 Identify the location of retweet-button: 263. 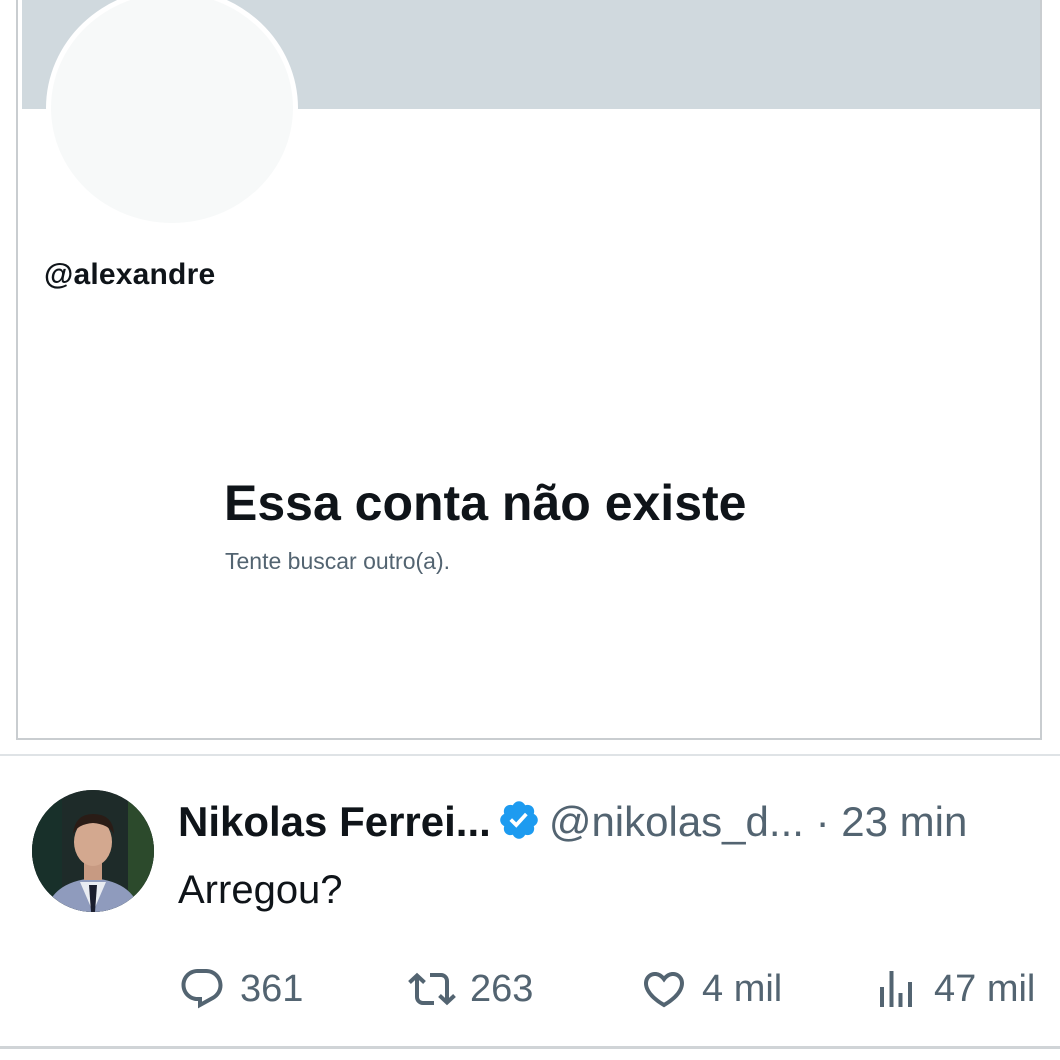
(470, 989).